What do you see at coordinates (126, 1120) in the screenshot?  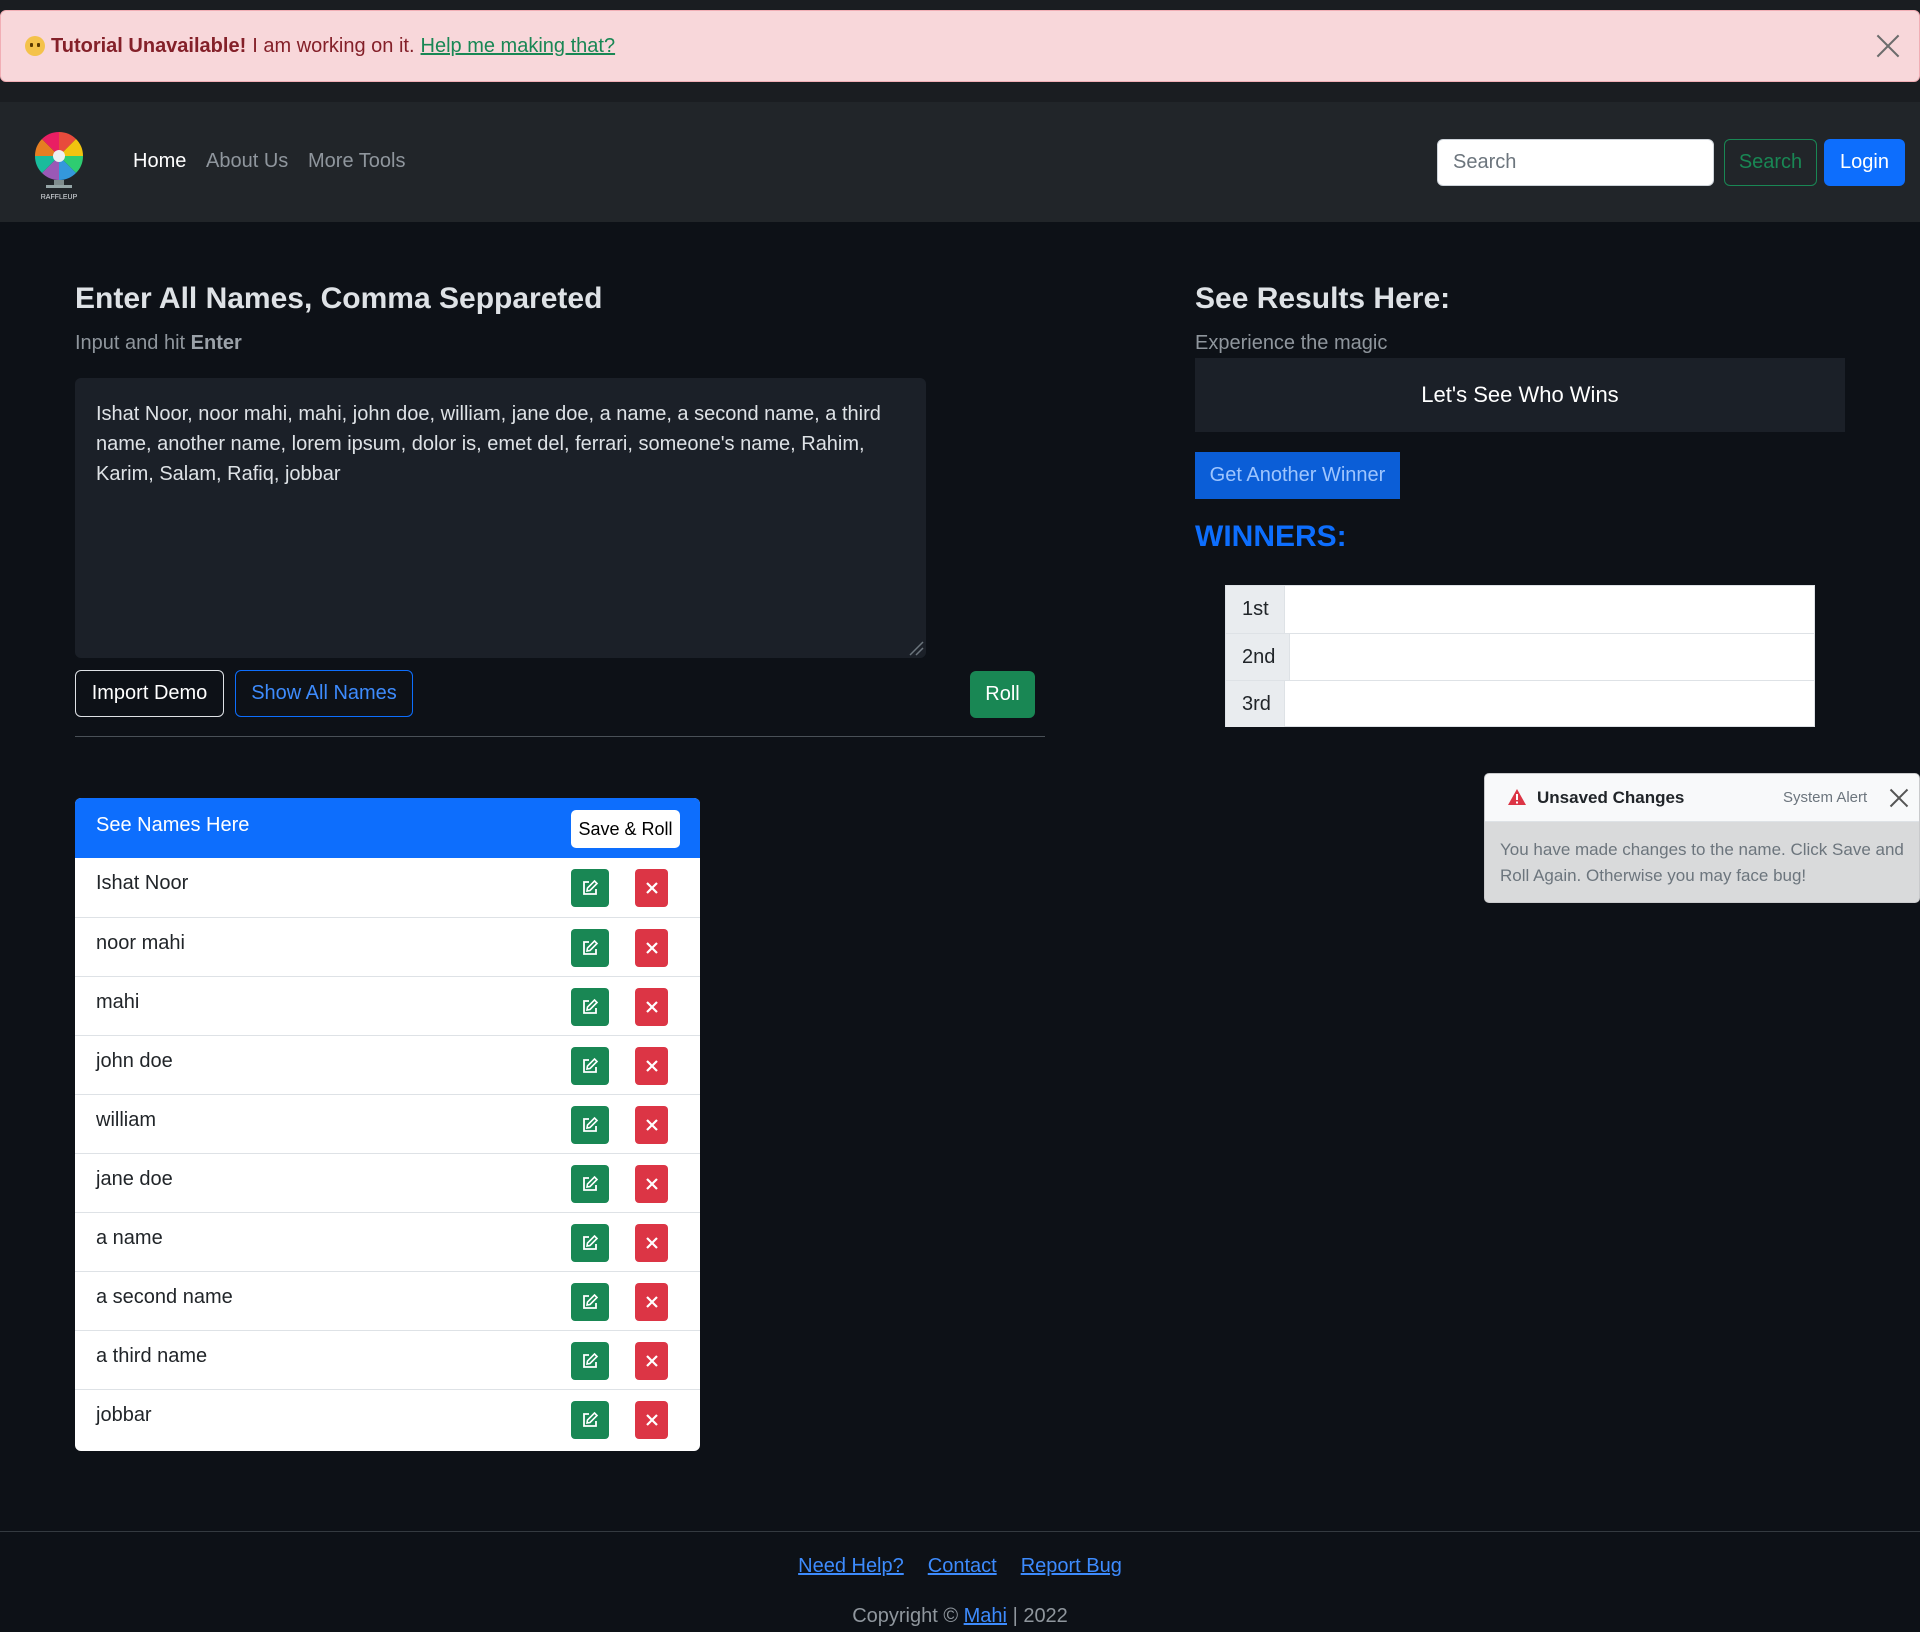 I see `name-label: william` at bounding box center [126, 1120].